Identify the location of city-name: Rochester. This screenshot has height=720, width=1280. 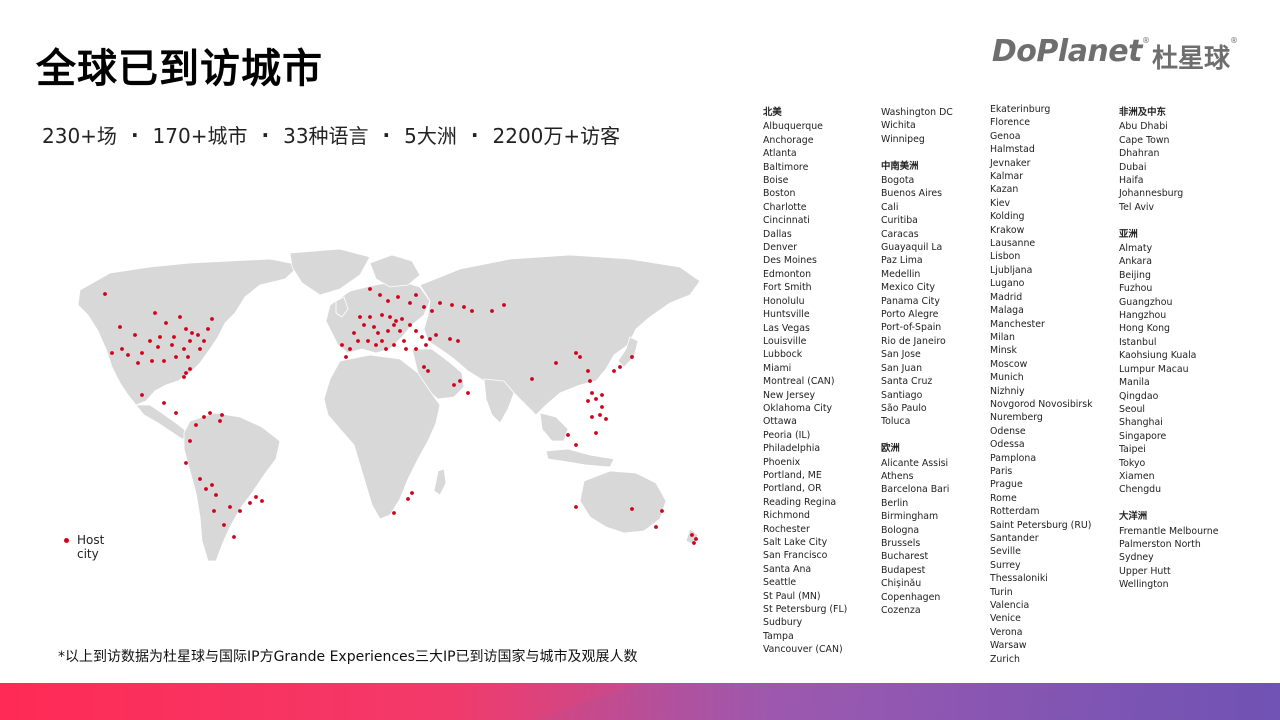
(786, 529).